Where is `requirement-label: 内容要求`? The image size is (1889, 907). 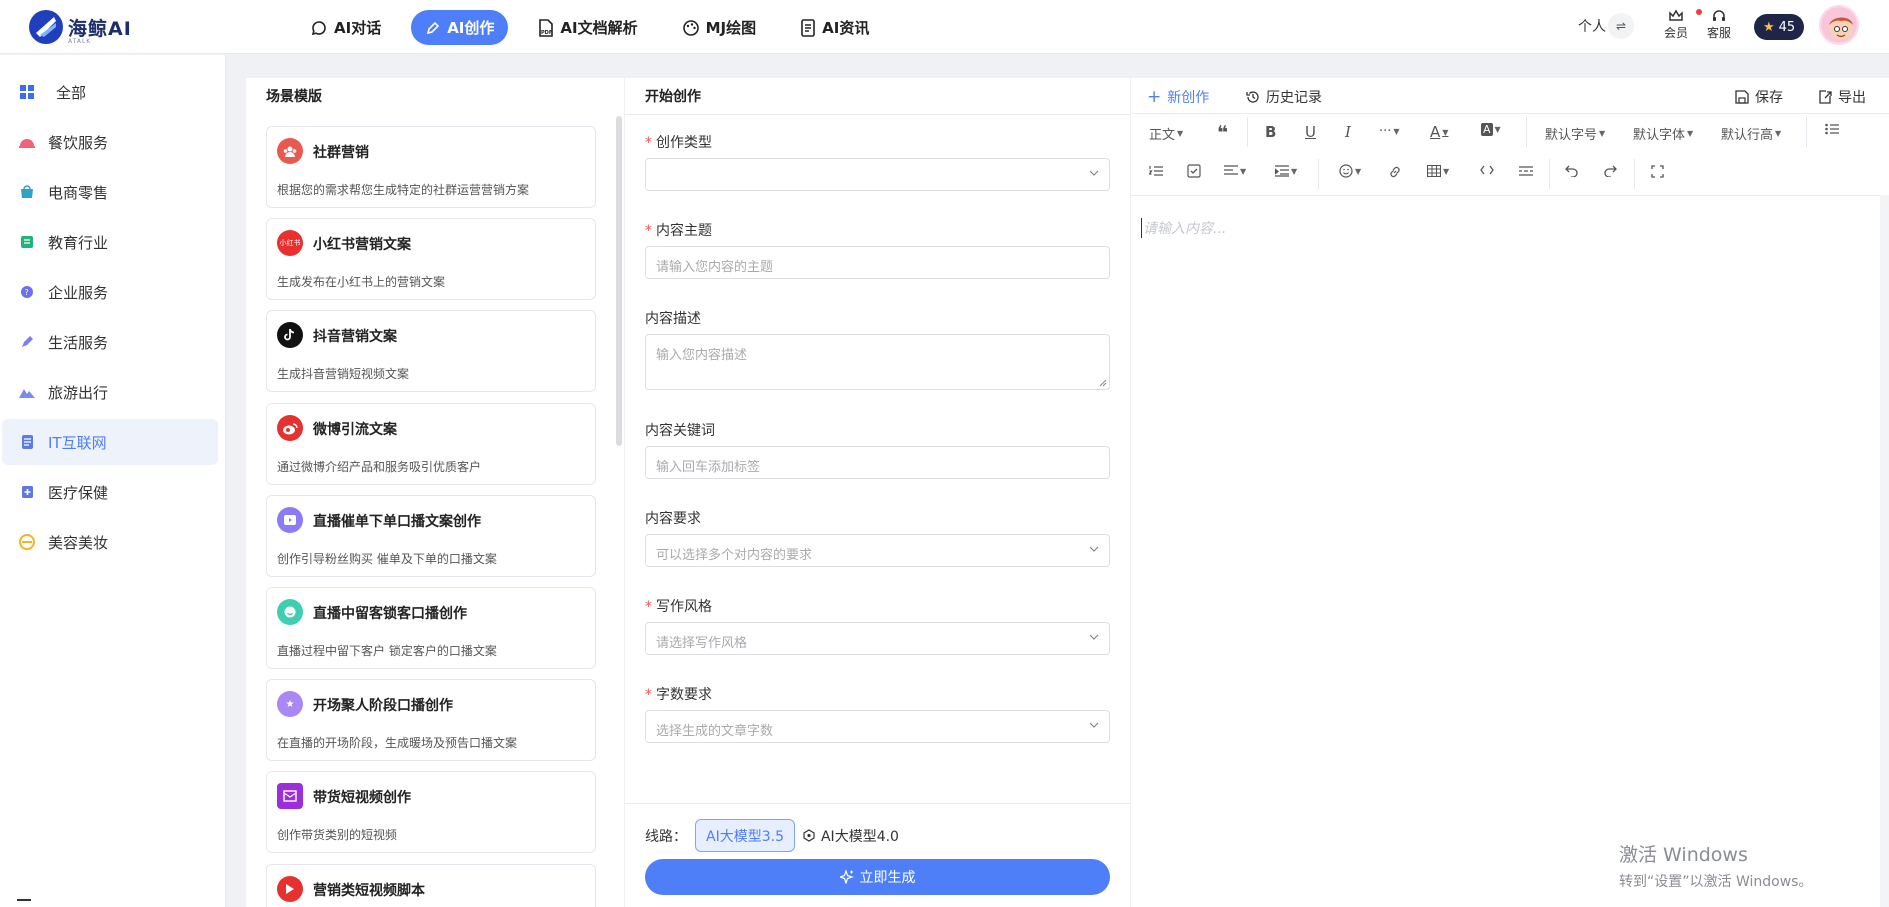 requirement-label: 内容要求 is located at coordinates (673, 519).